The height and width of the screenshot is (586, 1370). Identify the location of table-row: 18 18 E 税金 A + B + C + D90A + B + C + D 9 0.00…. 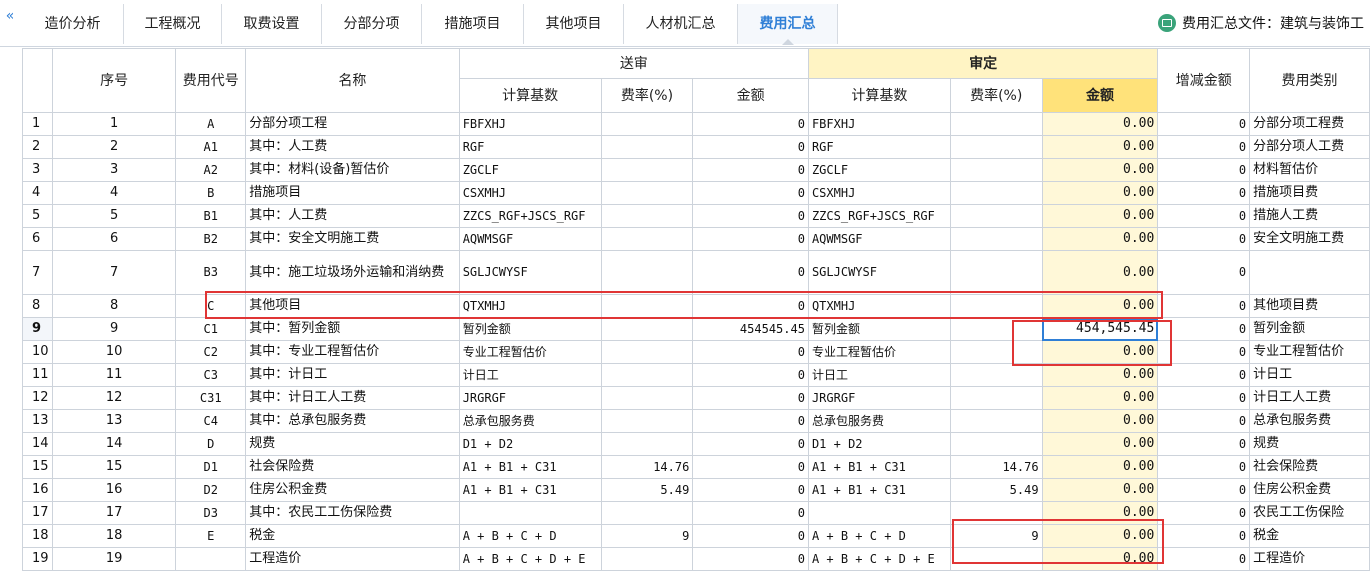
(696, 536).